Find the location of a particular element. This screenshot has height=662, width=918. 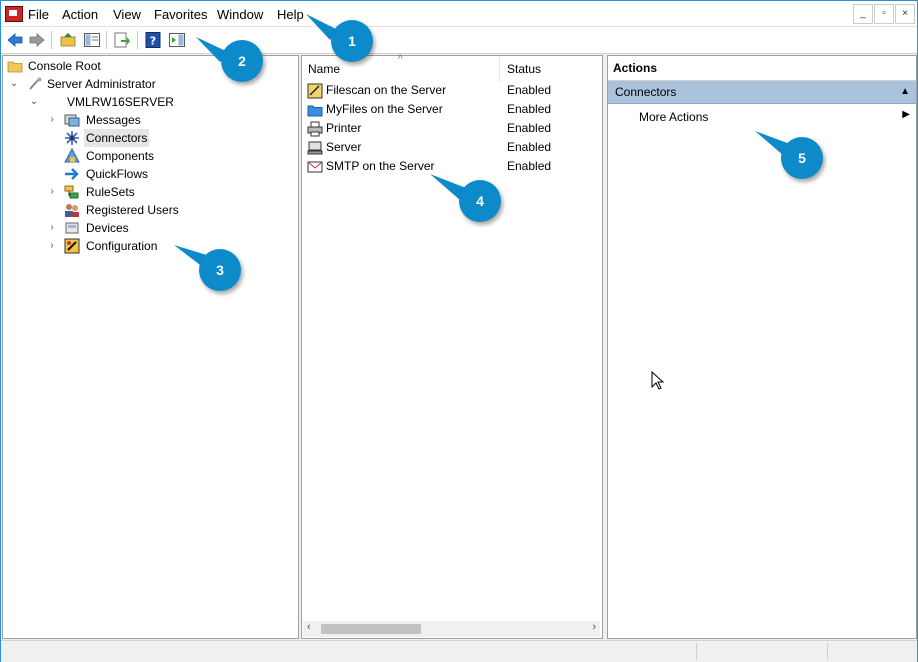

menu-favorites: Favorites is located at coordinates (180, 14).